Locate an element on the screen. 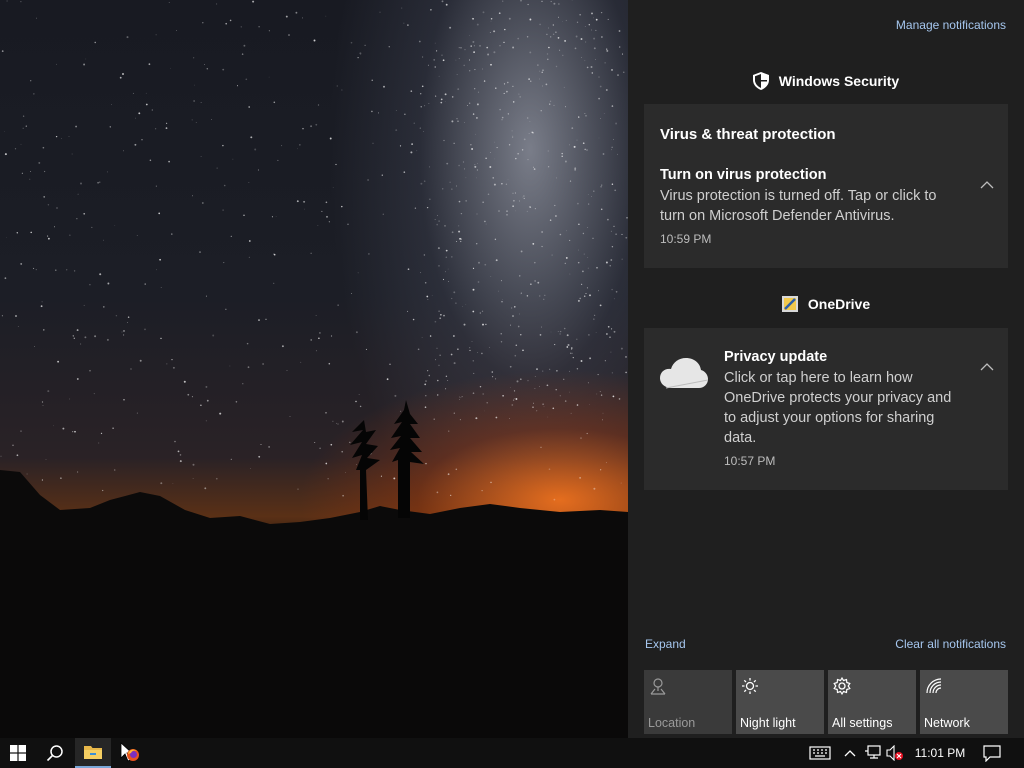 This screenshot has width=1024, height=768. start-button is located at coordinates (18, 753).